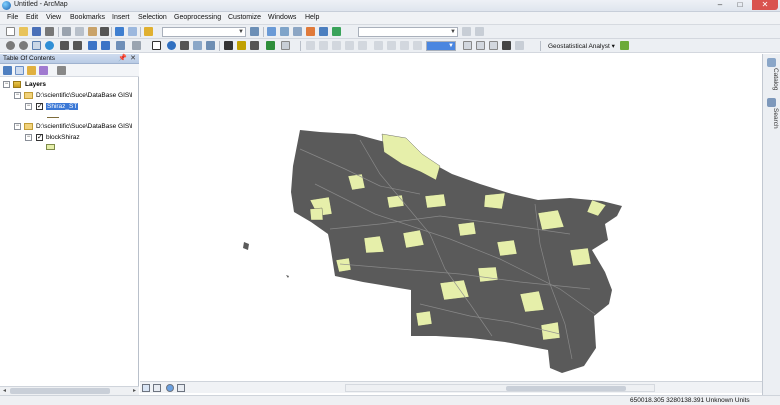  Describe the element at coordinates (244, 17) in the screenshot. I see `menu-customize: Customize` at that location.